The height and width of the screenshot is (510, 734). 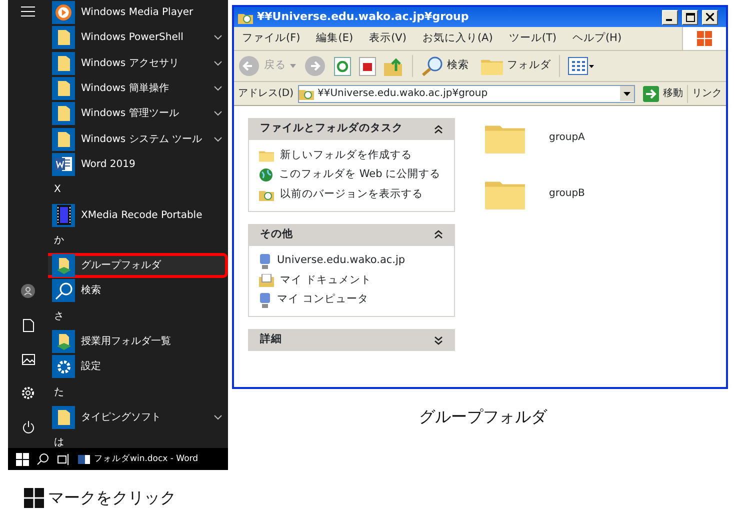 I want to click on close-button, so click(x=710, y=17).